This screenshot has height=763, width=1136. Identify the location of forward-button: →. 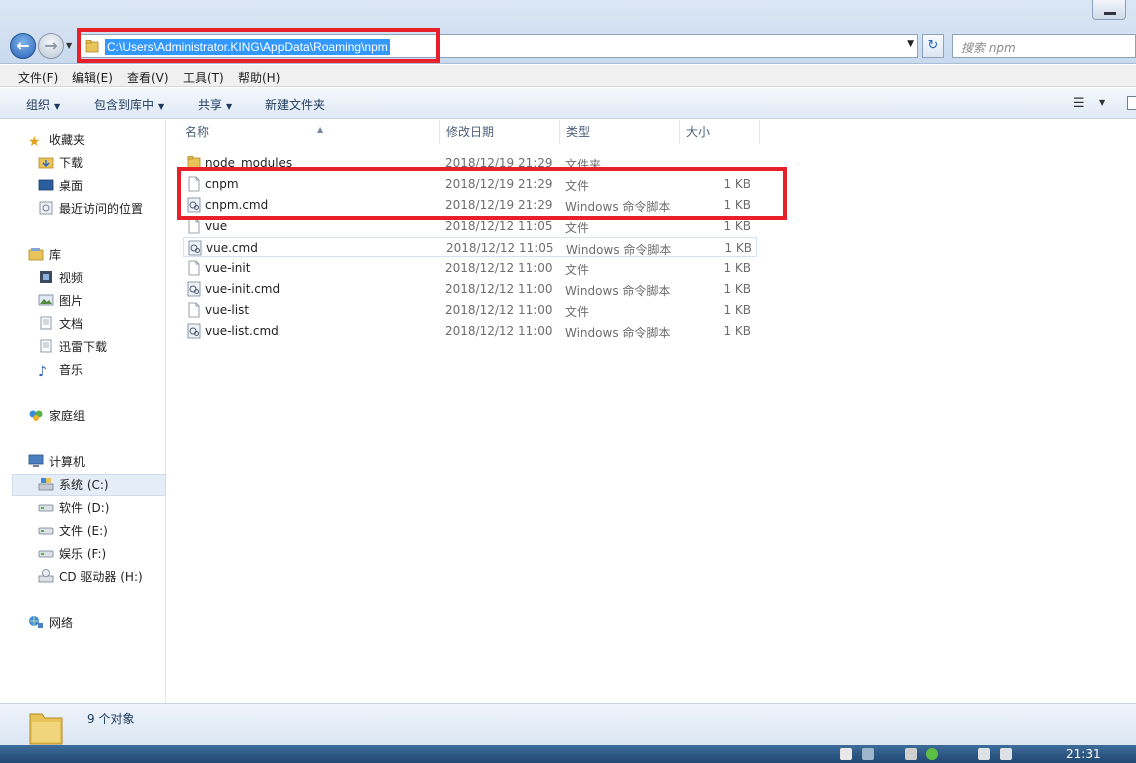
(51, 46).